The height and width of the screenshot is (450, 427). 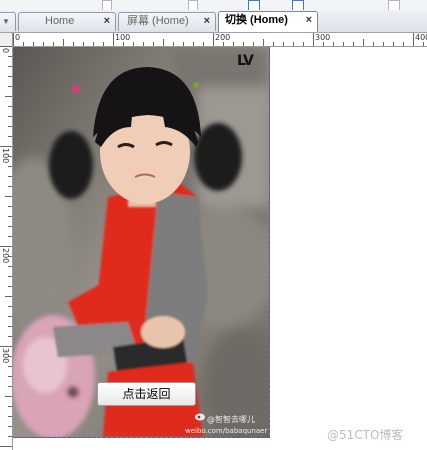 I want to click on watermark-url: weibo.com/babaqunaer, so click(x=226, y=431).